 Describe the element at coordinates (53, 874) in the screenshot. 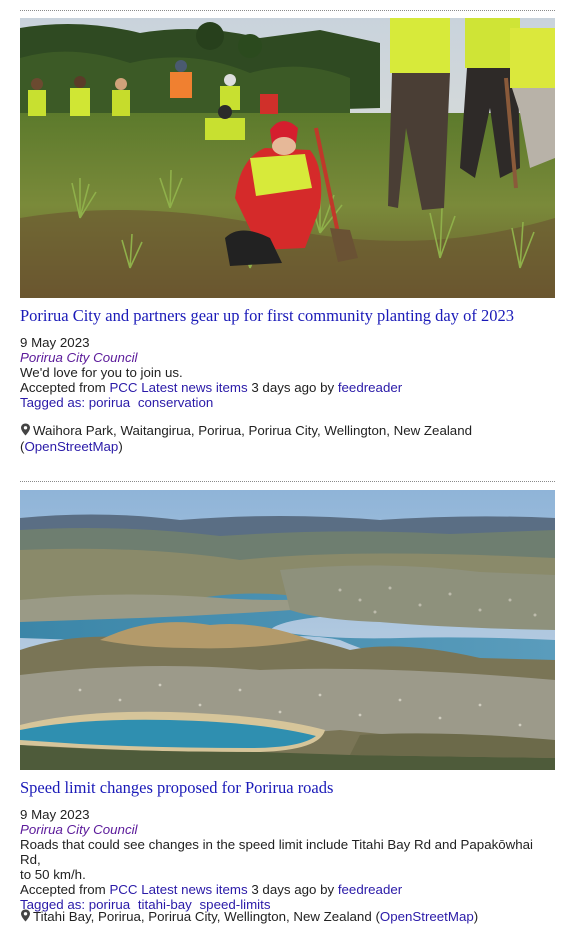

I see `summary-line: to 50 km/h.` at that location.